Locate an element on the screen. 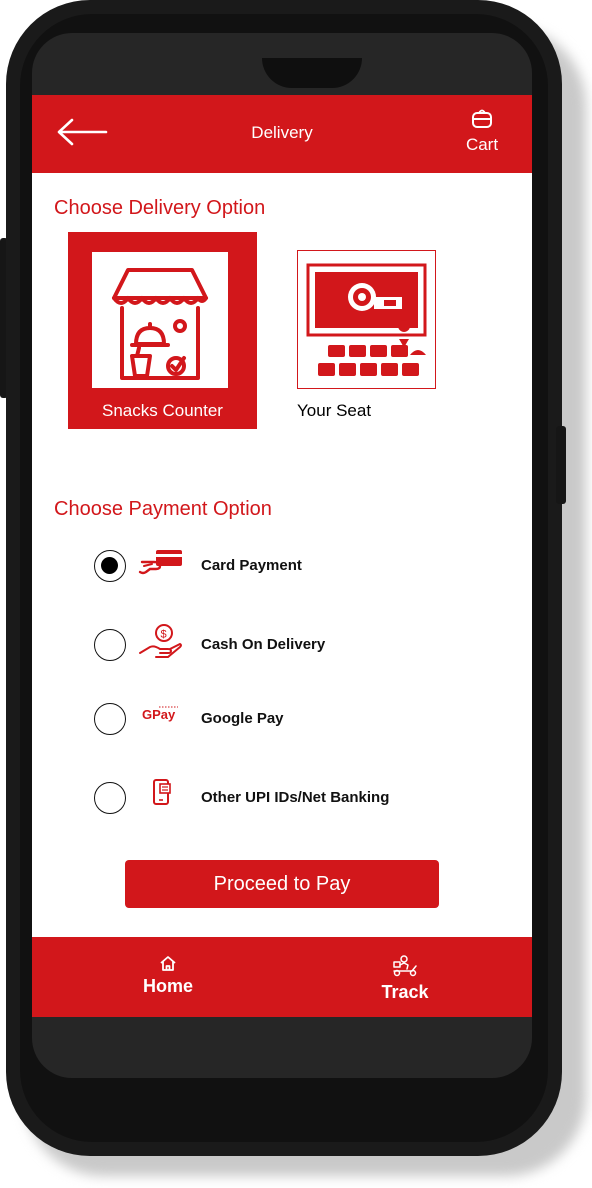 The image size is (592, 1188). seat-delivery-icon is located at coordinates (366, 319).